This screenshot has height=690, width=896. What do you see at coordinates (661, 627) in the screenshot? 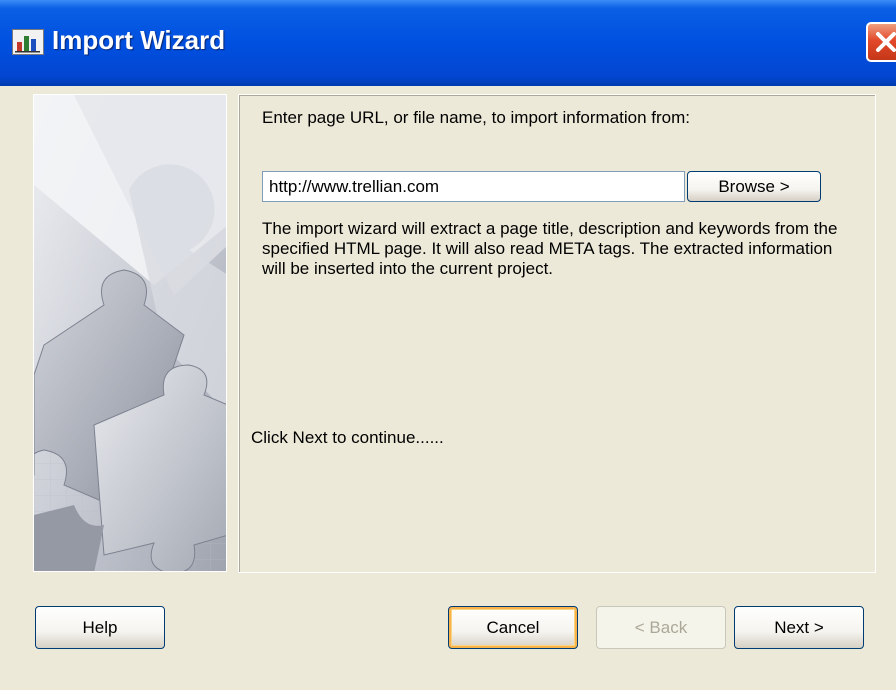
I see `back-button: < Back` at bounding box center [661, 627].